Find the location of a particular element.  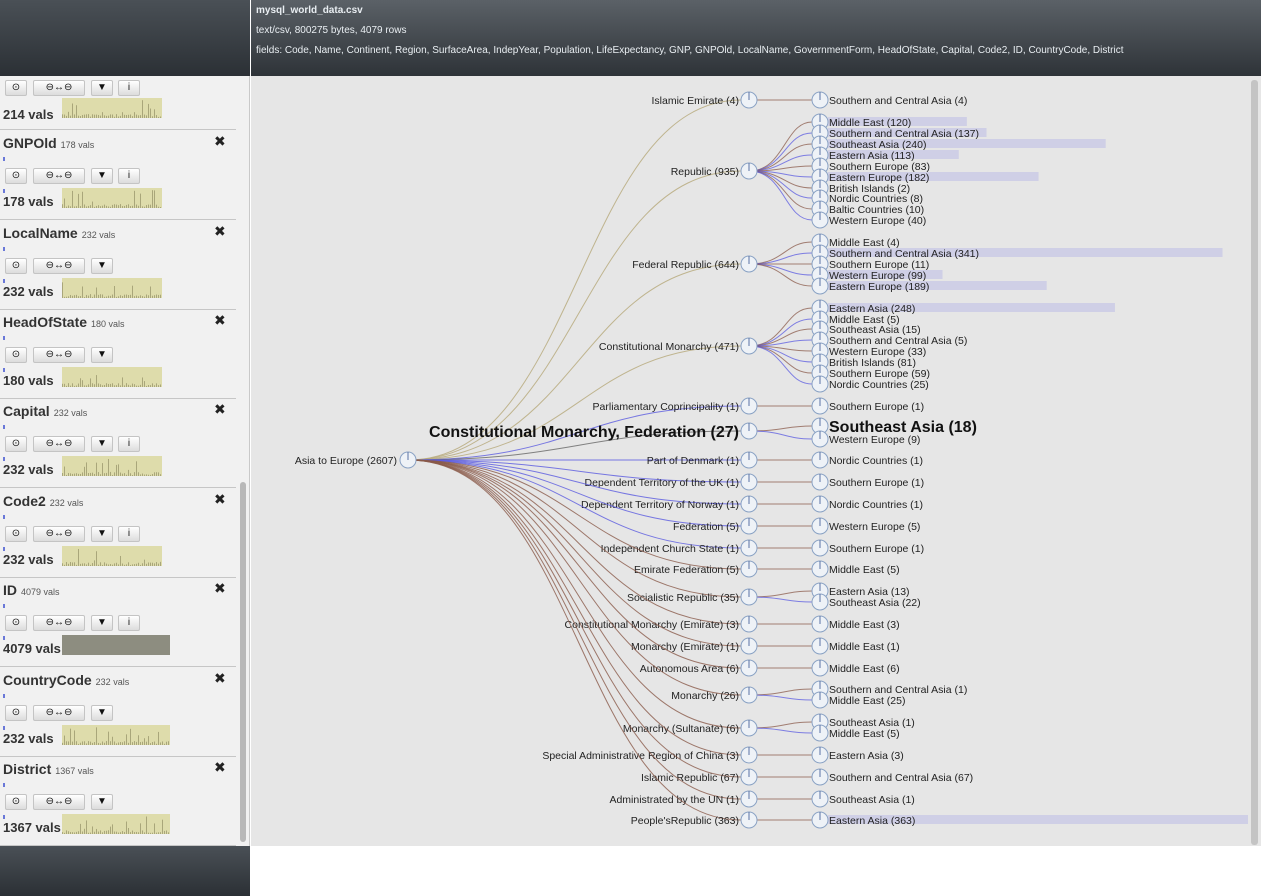

sidebar-scrollbar is located at coordinates (243, 662).